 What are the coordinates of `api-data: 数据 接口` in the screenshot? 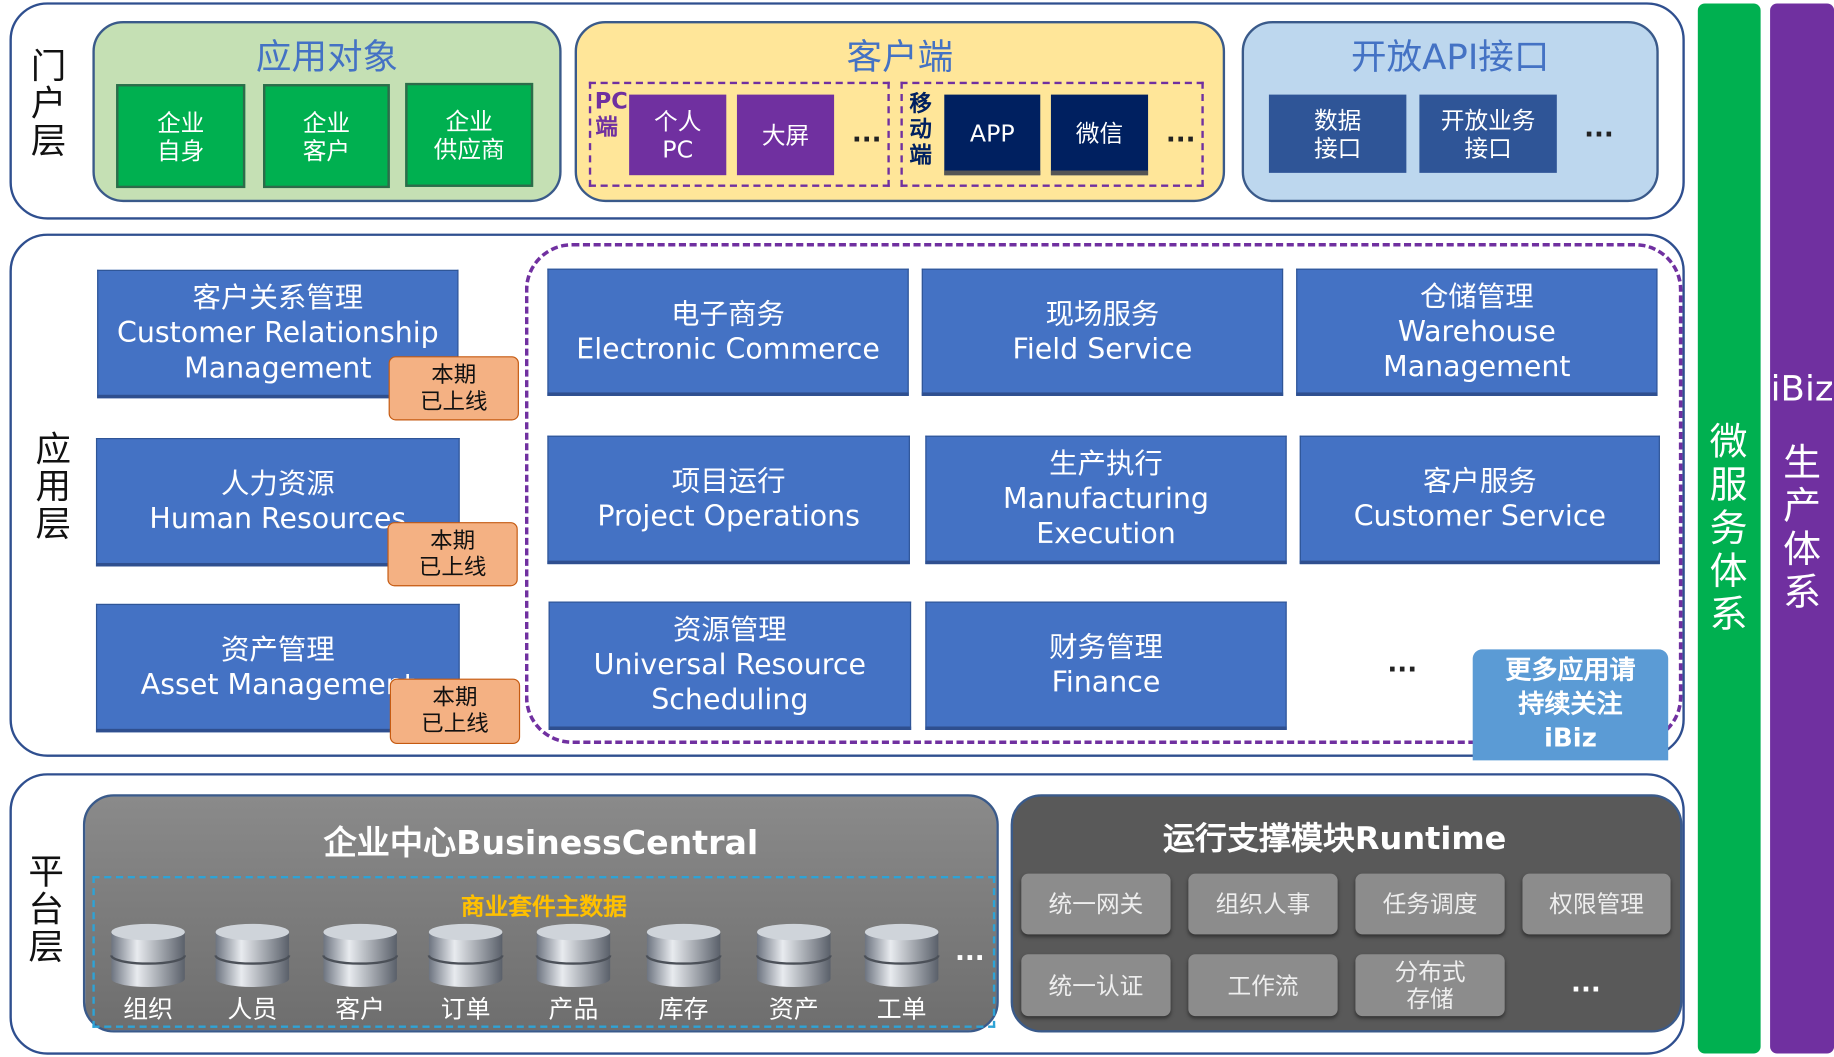 It's located at (1337, 133).